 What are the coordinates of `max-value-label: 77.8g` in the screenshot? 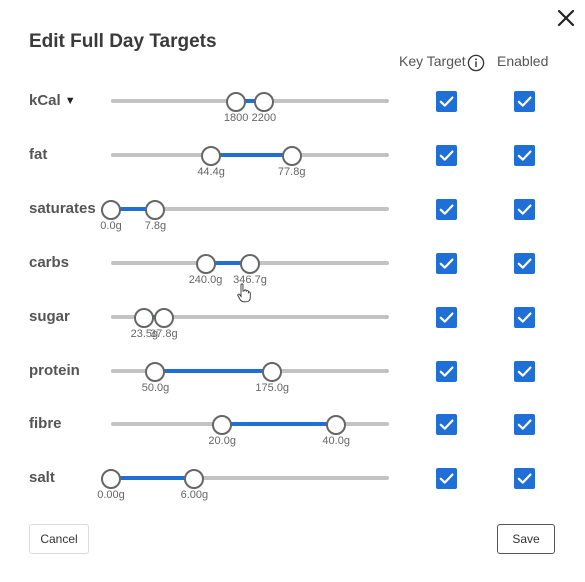 It's located at (291, 171).